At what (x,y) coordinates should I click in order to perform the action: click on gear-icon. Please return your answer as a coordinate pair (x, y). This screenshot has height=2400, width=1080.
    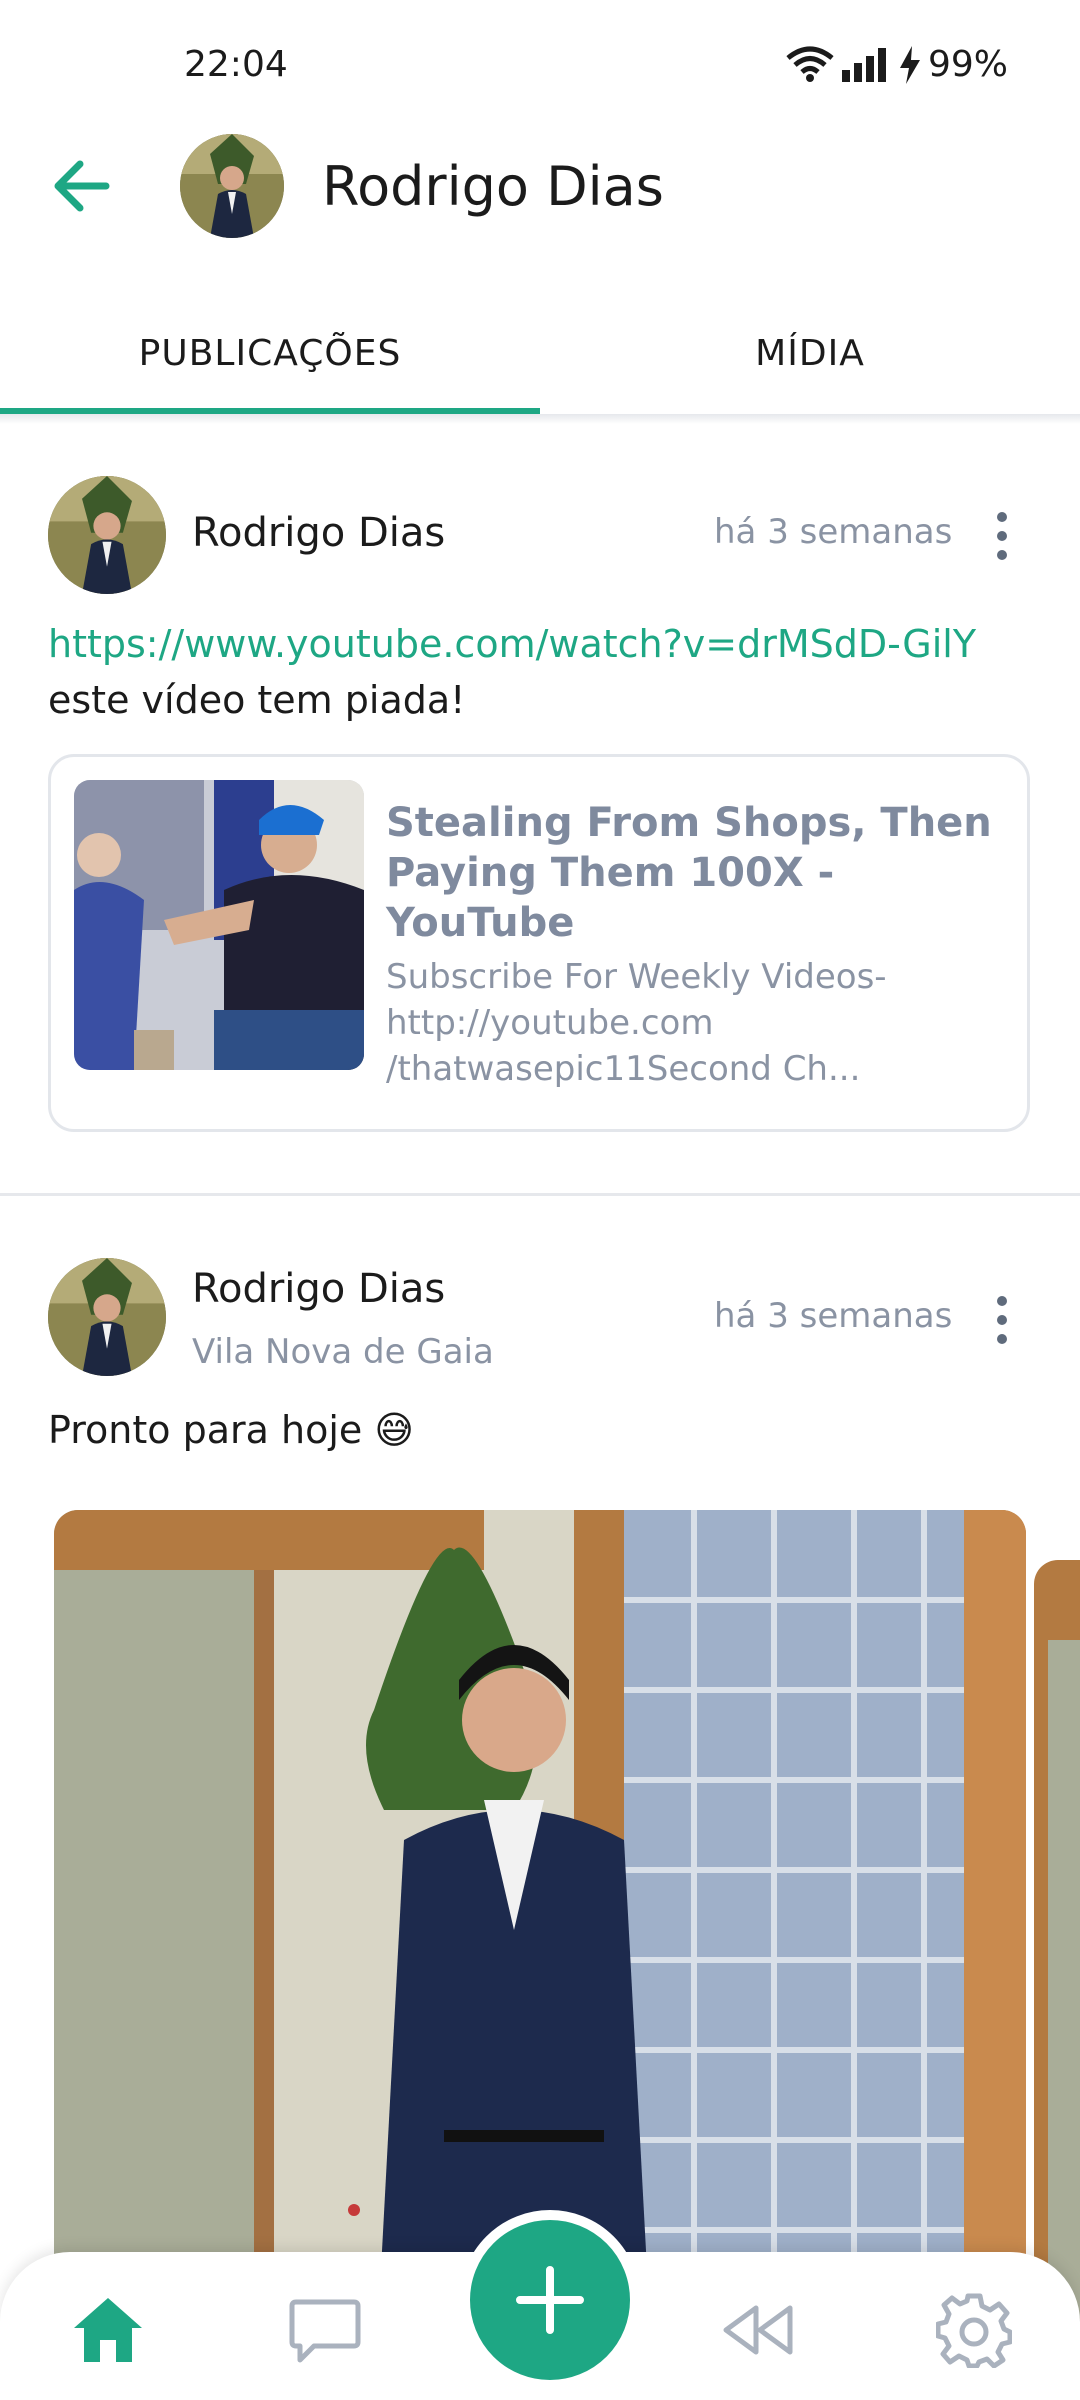
    Looking at the image, I should click on (974, 2331).